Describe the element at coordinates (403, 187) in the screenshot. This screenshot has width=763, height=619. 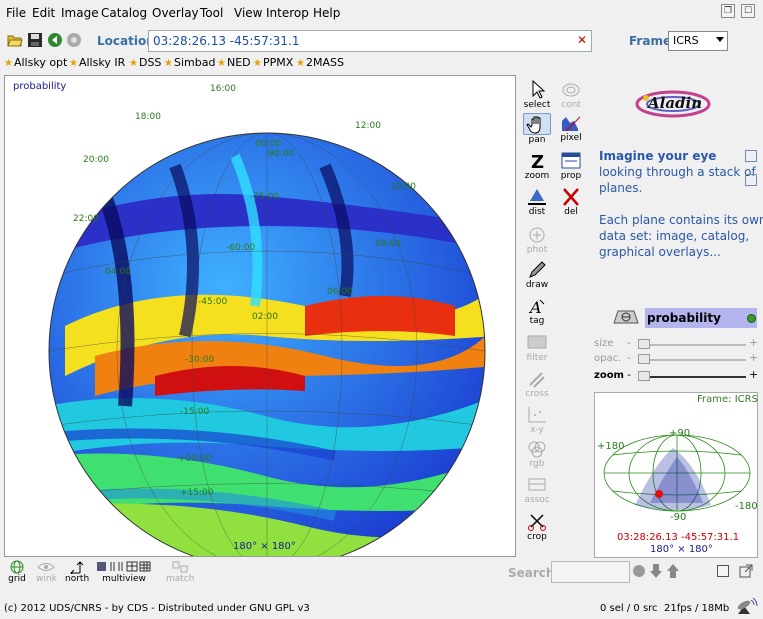
I see `grid-label: 10:00` at that location.